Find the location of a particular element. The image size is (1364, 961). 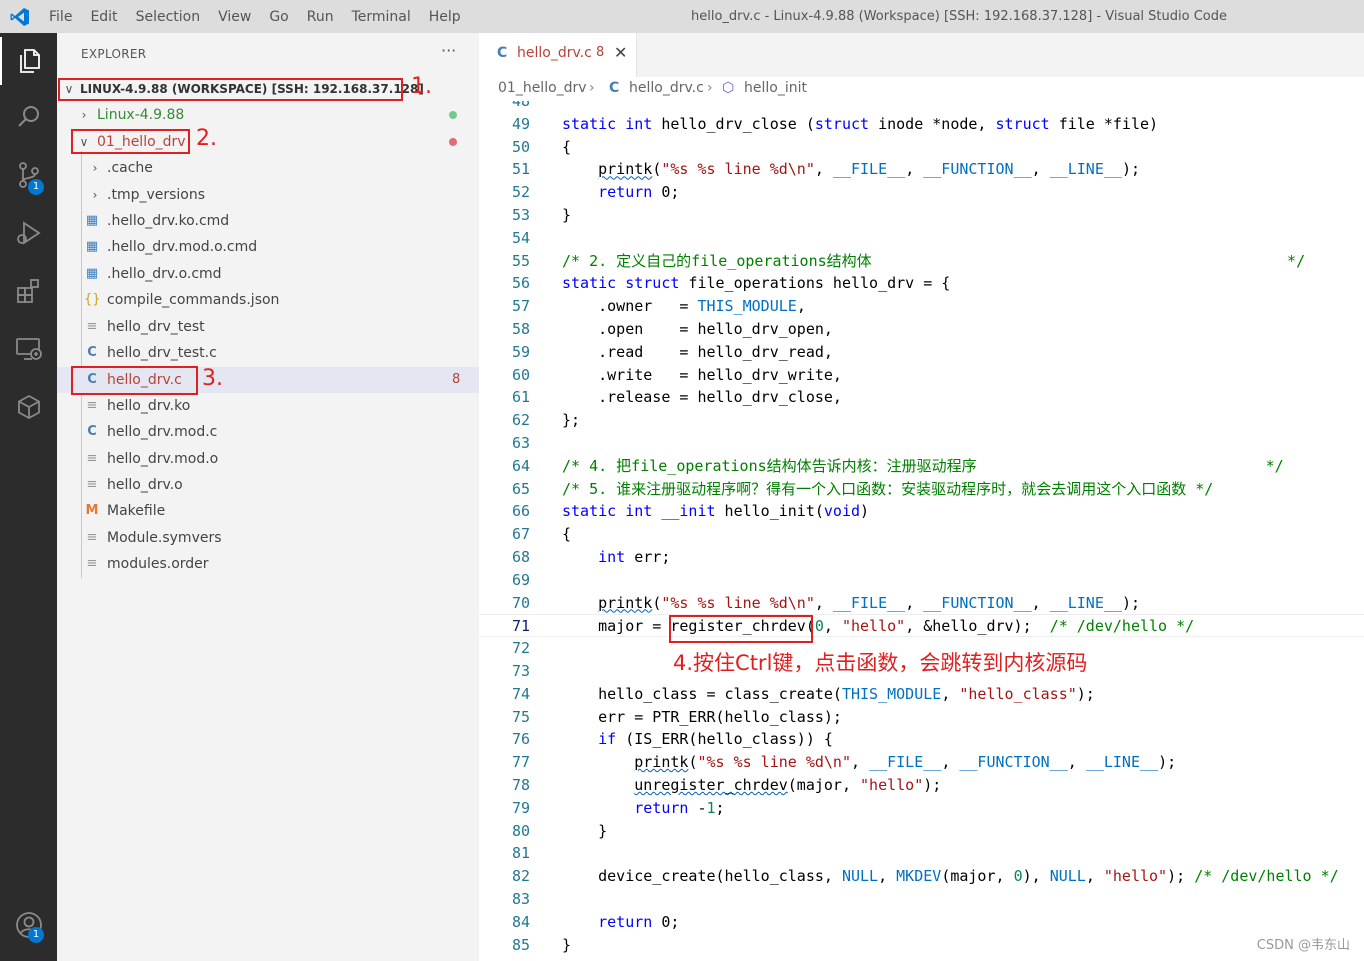

code-line: 83 is located at coordinates (921, 899).